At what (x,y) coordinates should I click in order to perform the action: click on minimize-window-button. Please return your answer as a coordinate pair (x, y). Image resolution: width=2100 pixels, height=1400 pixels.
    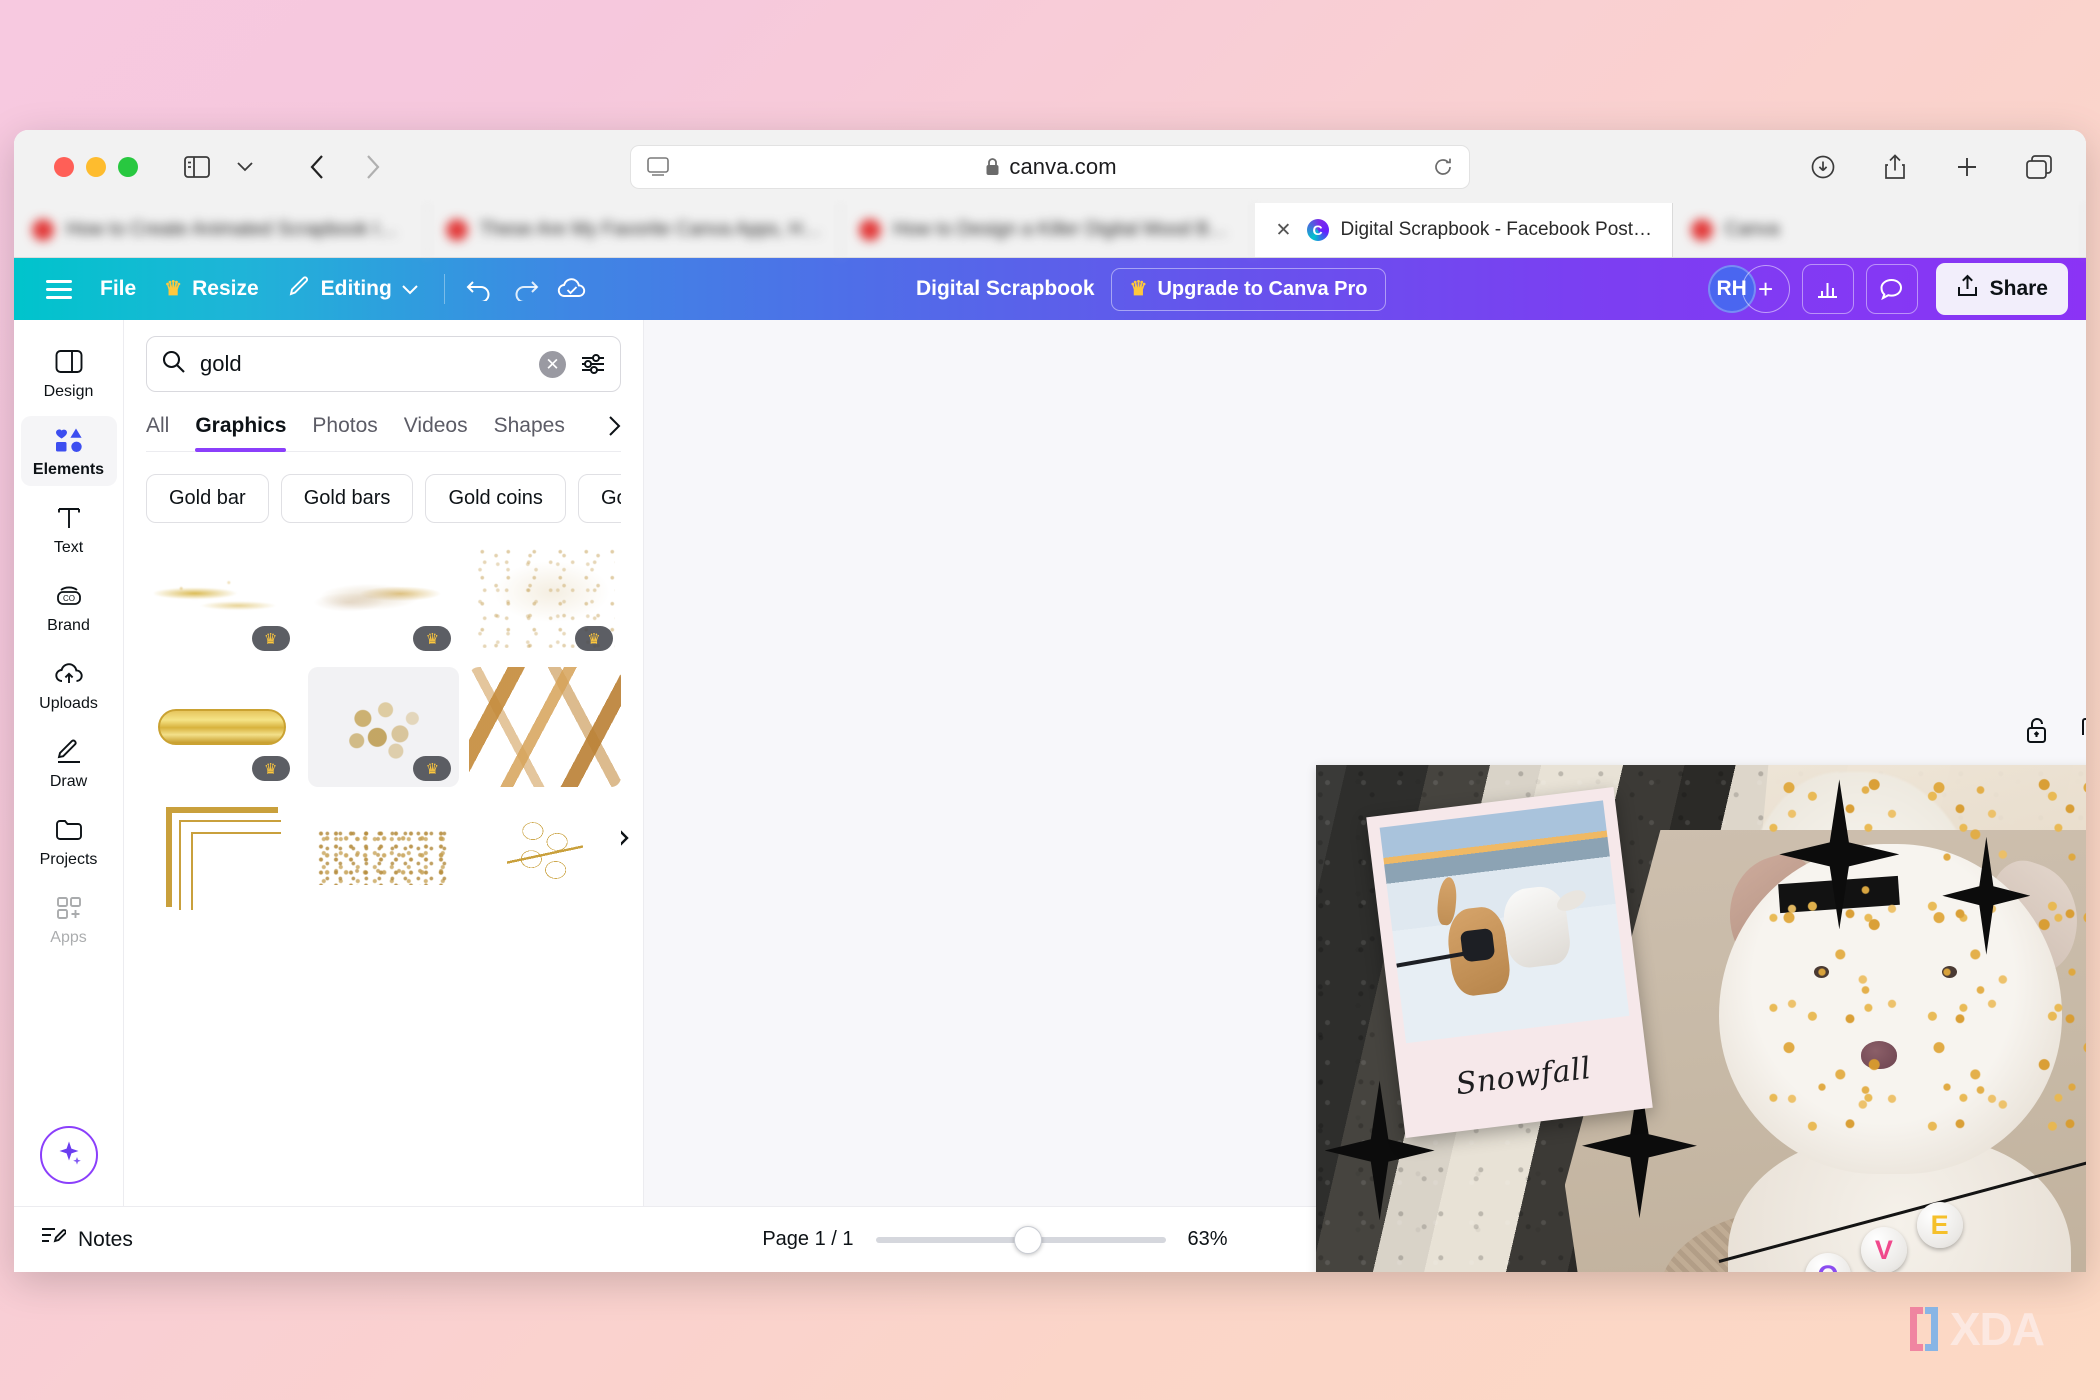
    Looking at the image, I should click on (96, 166).